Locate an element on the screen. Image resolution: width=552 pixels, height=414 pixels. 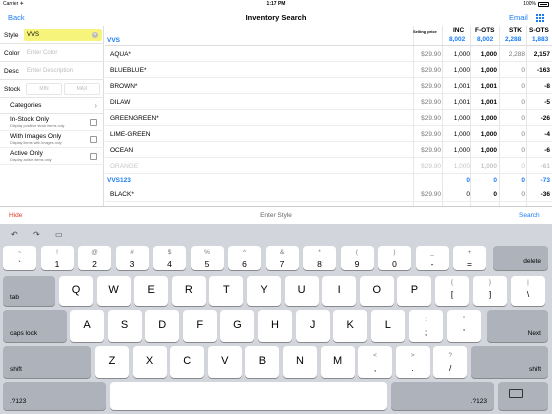
key-9: (9 is located at coordinates (357, 258).